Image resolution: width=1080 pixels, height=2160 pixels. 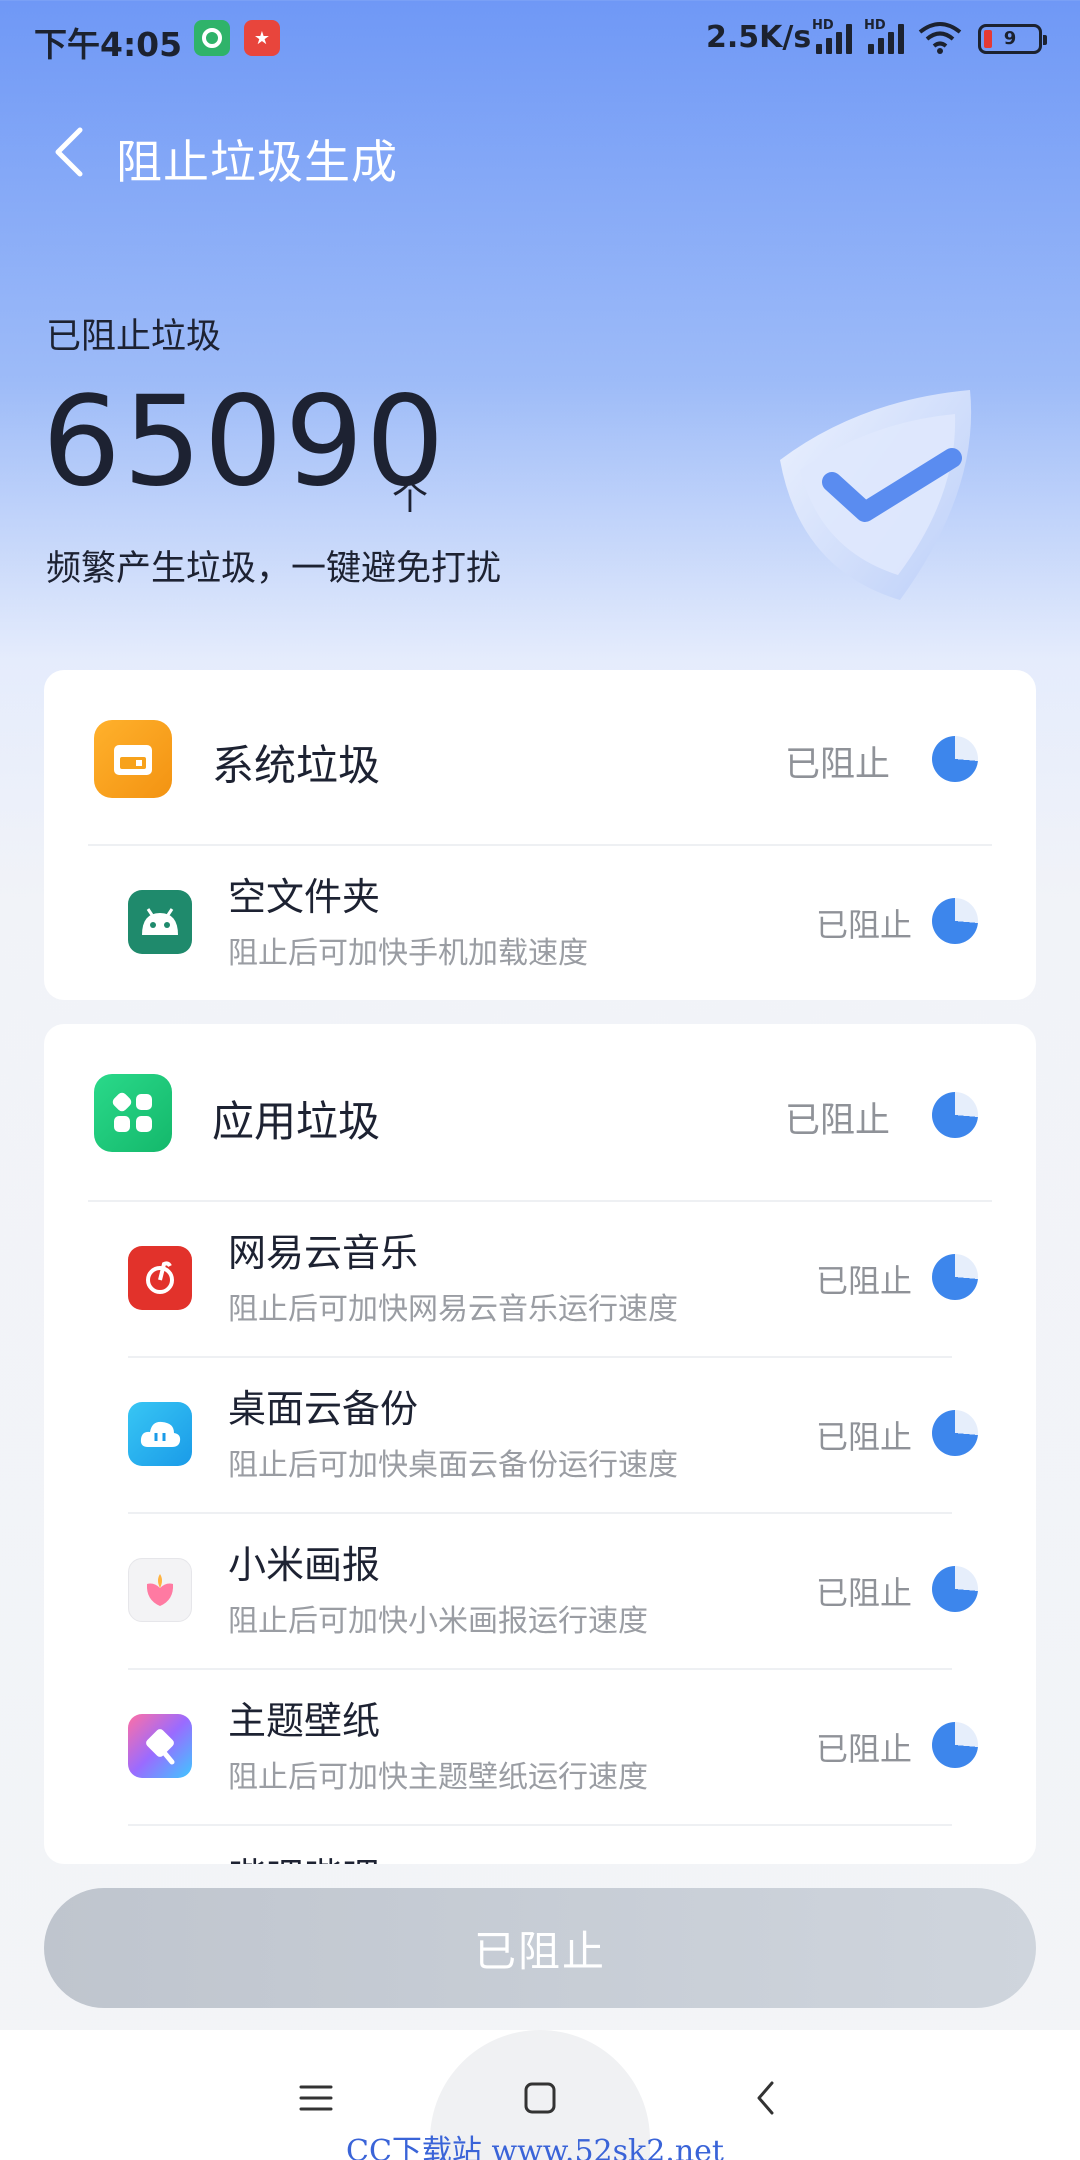 I want to click on cloud-backup-icon, so click(x=160, y=1434).